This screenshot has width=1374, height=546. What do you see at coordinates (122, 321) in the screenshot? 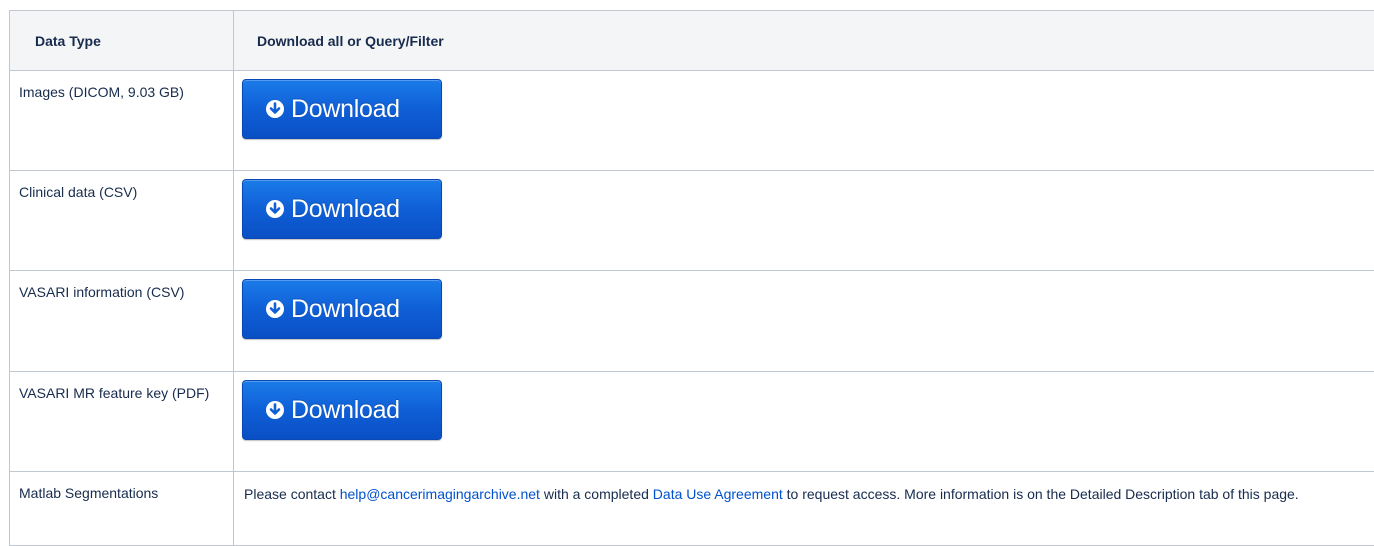
I see `data-type-cell: VASARI information (CSV)` at bounding box center [122, 321].